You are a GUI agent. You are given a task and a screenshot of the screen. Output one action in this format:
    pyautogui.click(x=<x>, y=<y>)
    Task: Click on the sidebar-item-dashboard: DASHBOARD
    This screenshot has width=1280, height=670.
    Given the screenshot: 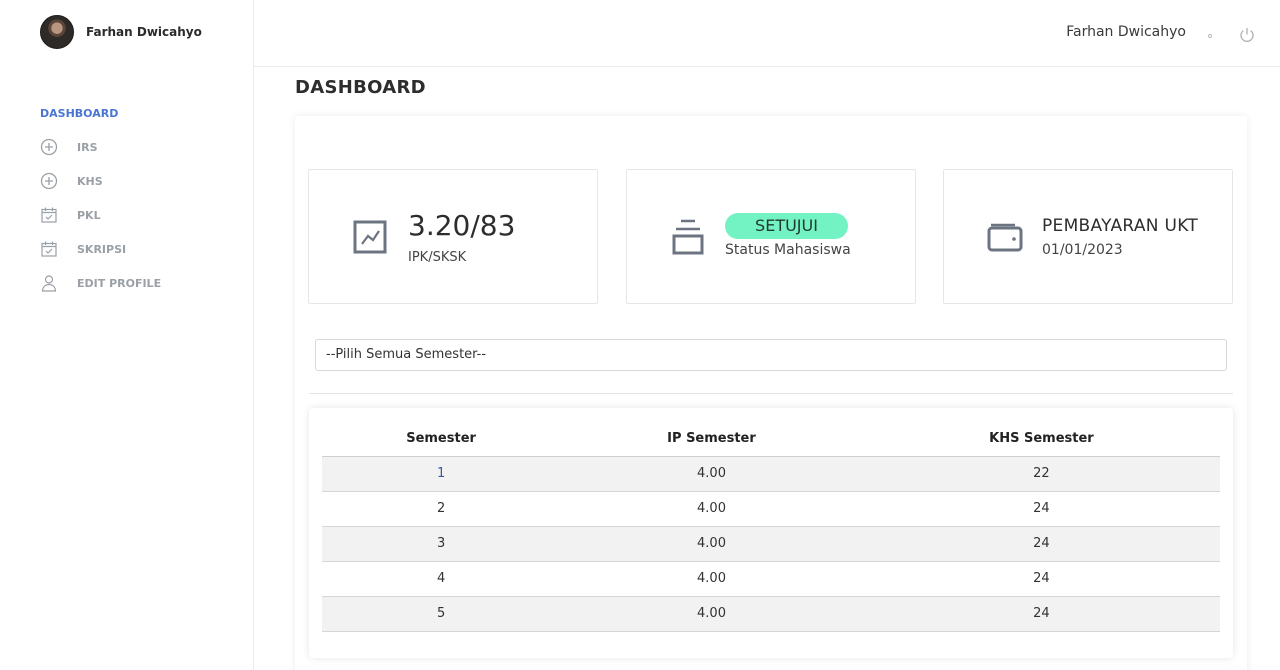 What is the action you would take?
    pyautogui.click(x=100, y=114)
    